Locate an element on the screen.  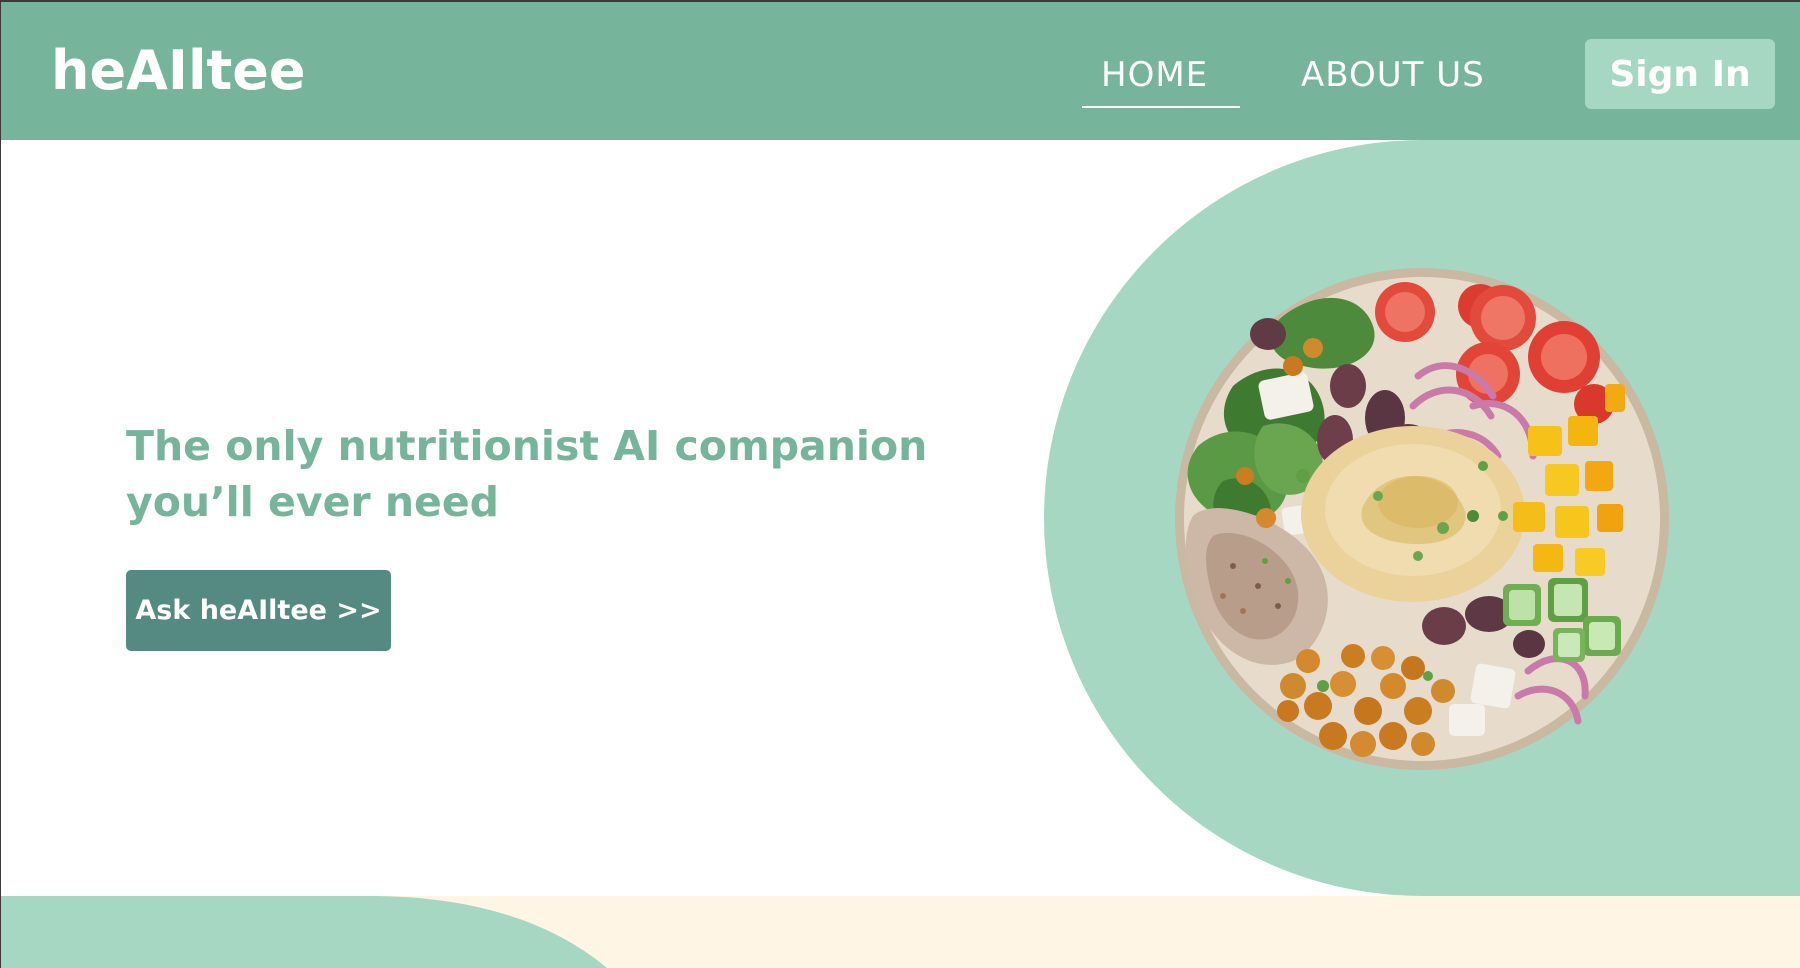
brand-logo: heAIltee is located at coordinates (178, 71).